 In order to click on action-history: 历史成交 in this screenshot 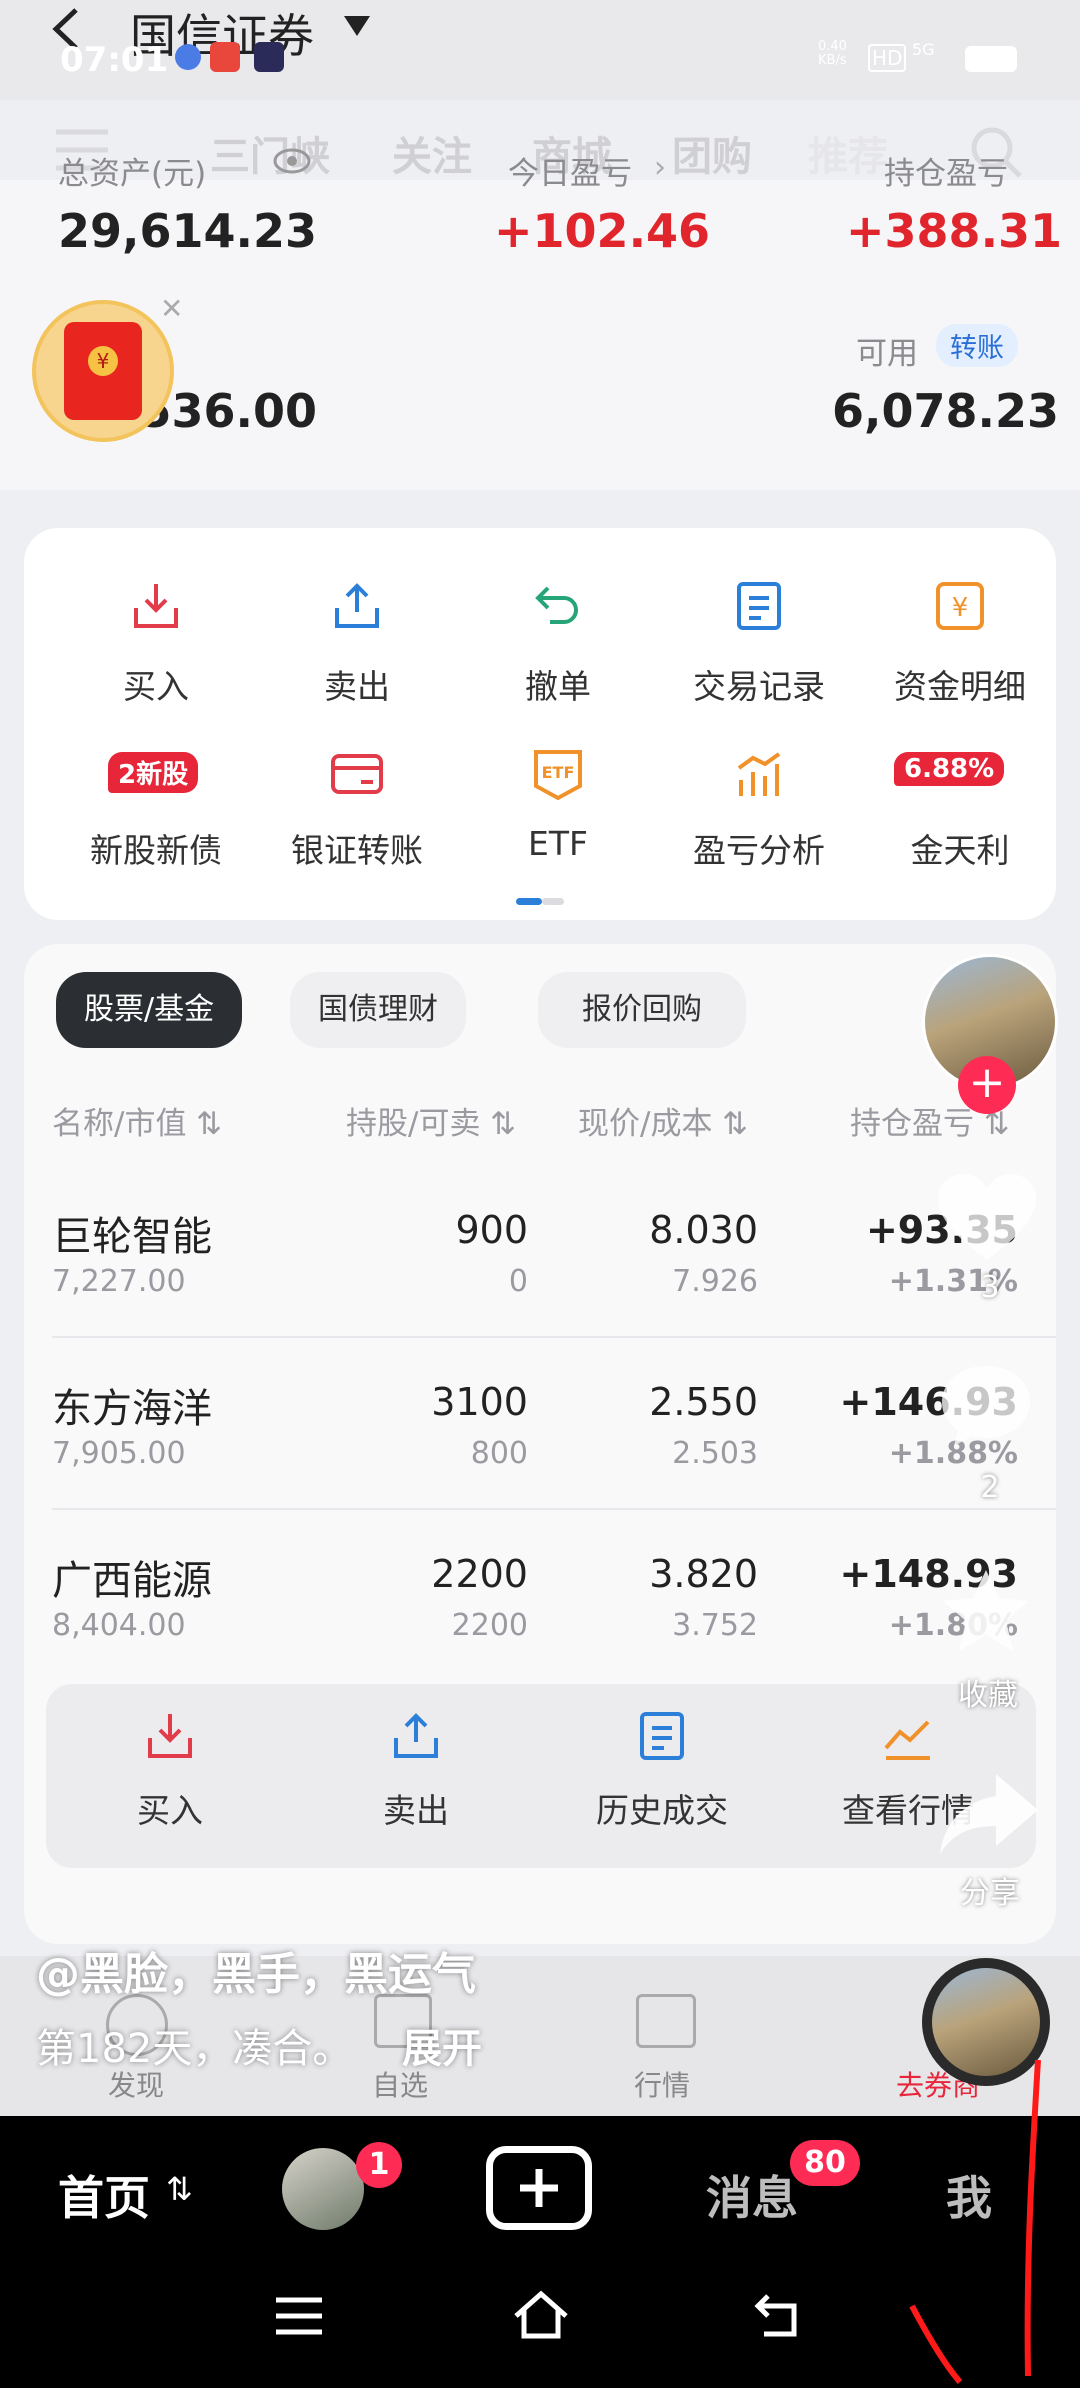, I will do `click(662, 1770)`.